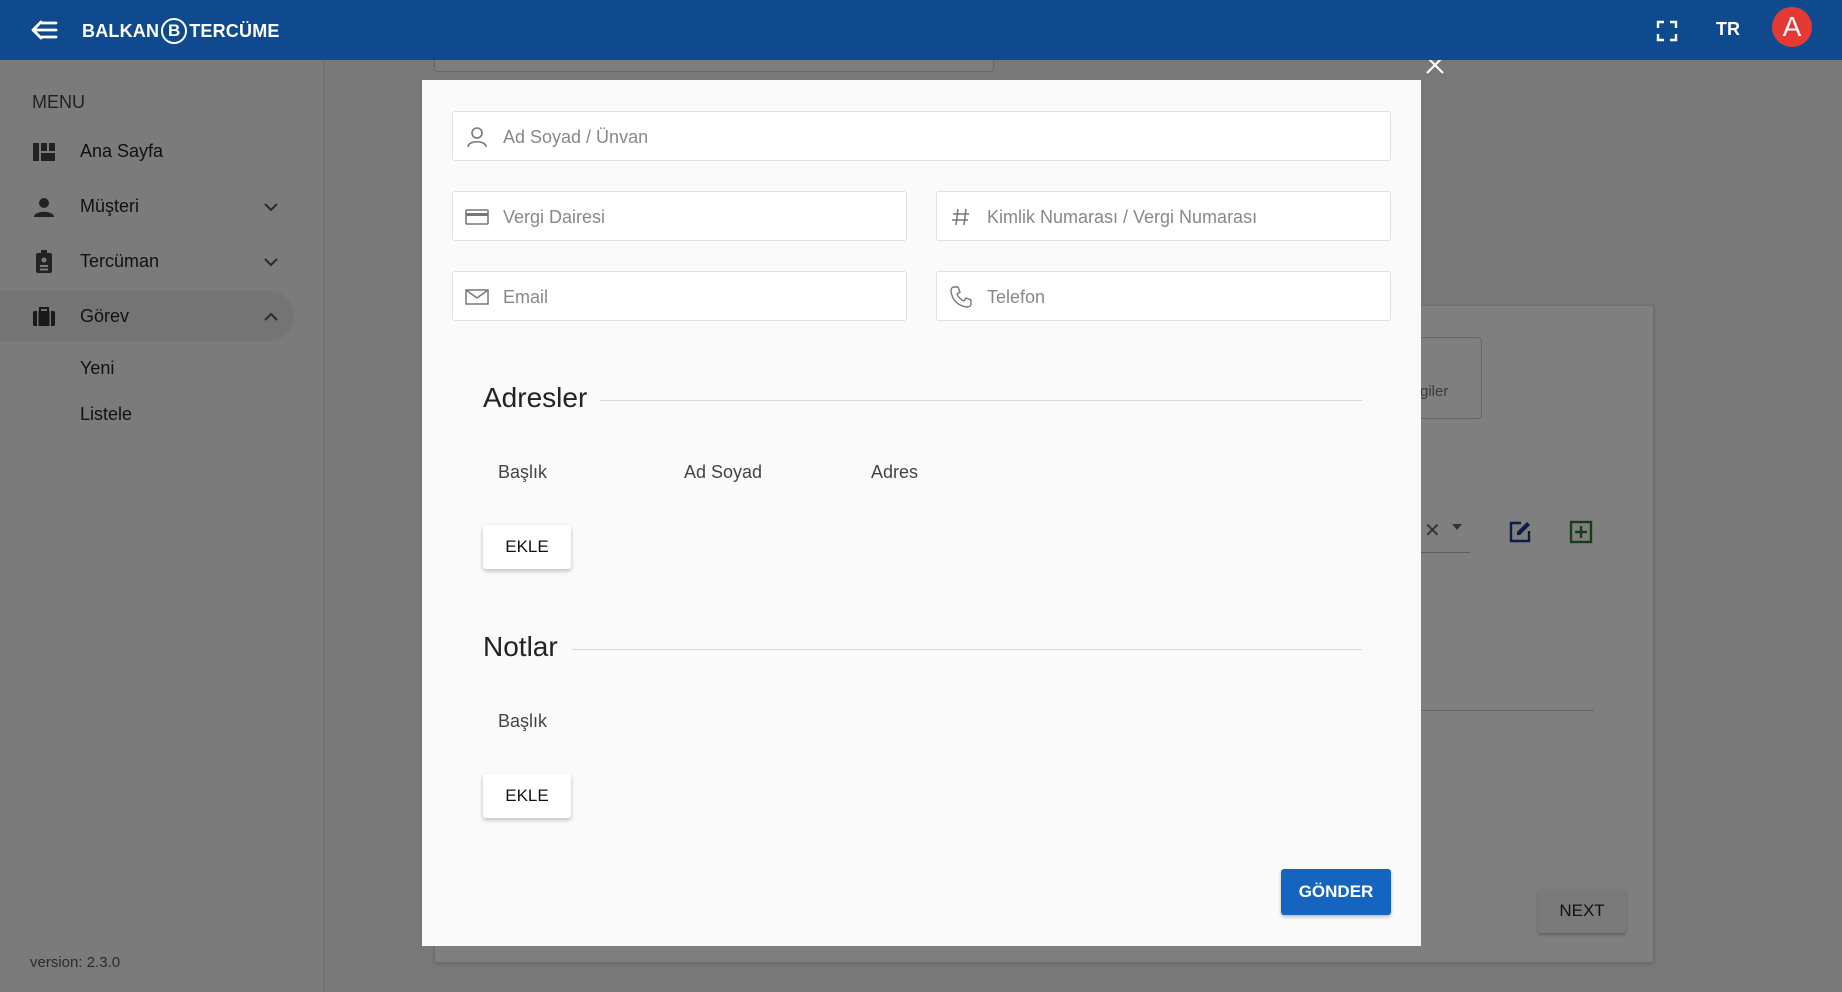  I want to click on person-outline-icon, so click(477, 137).